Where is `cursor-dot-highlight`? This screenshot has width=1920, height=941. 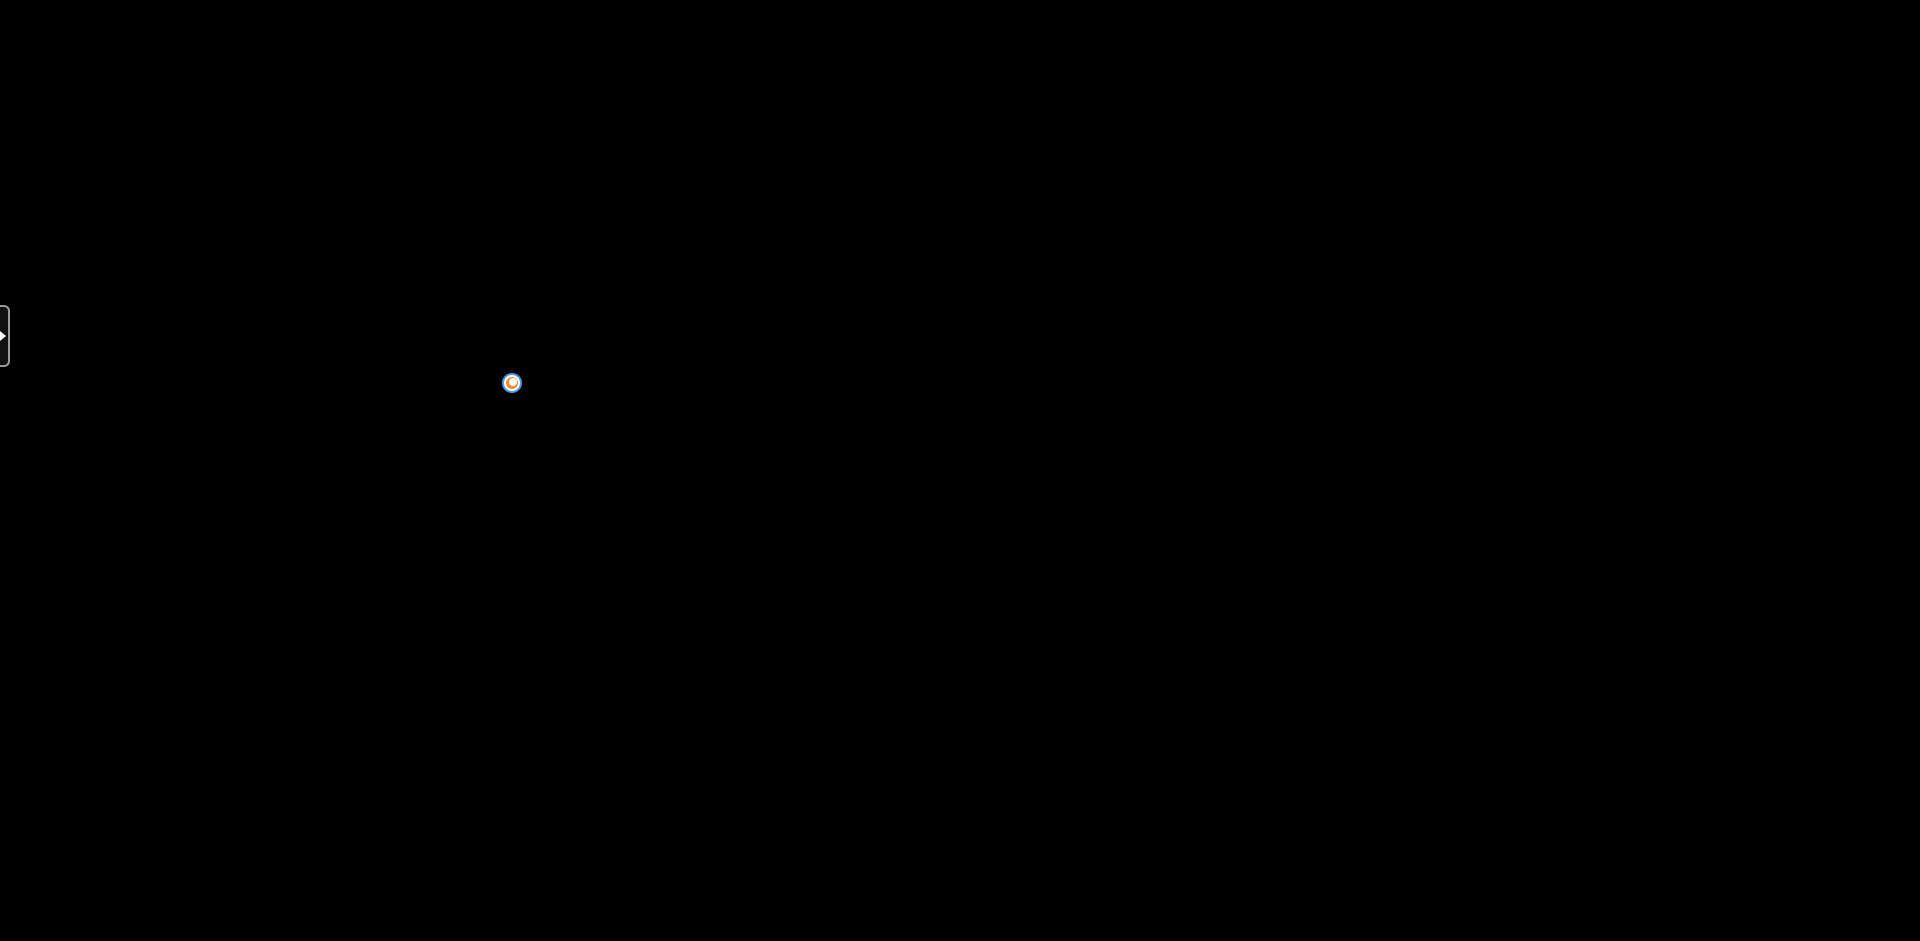 cursor-dot-highlight is located at coordinates (513, 382).